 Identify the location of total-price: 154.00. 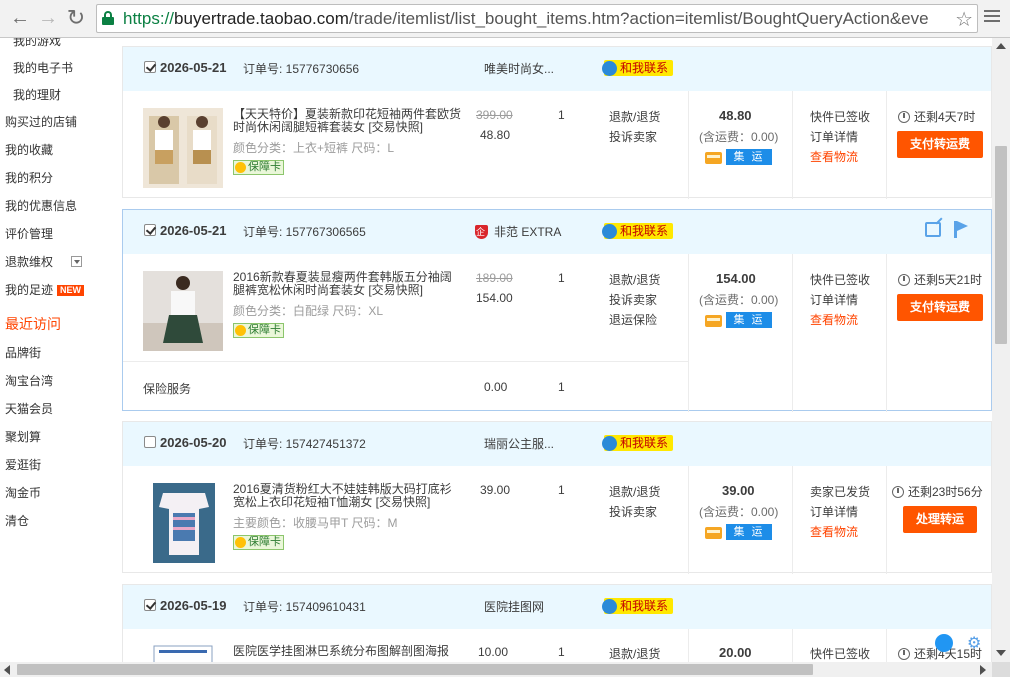
(736, 278).